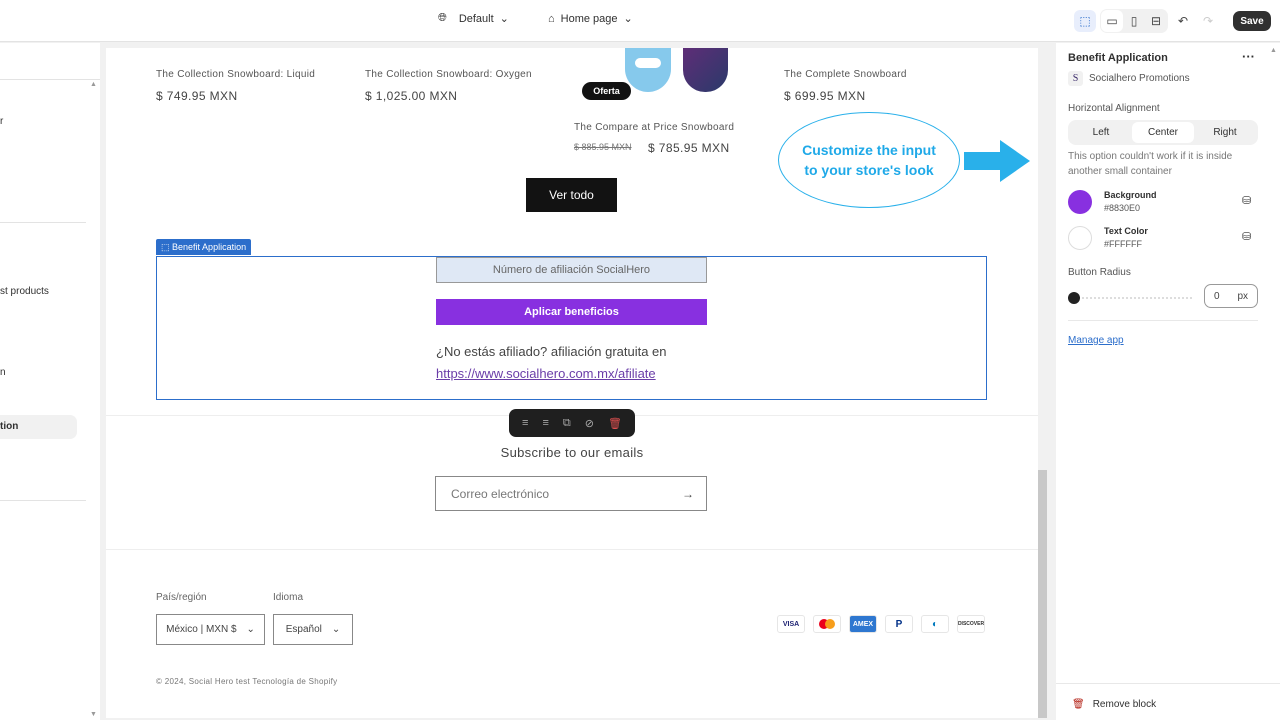  I want to click on align-left-option: Left, so click(1101, 132).